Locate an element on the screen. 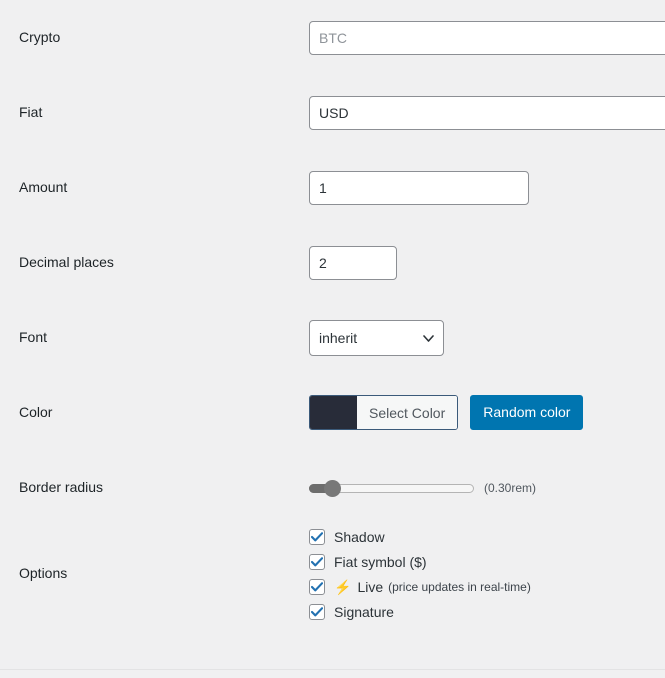 This screenshot has width=665, height=678. decimal-places-control-cell is located at coordinates (487, 262).